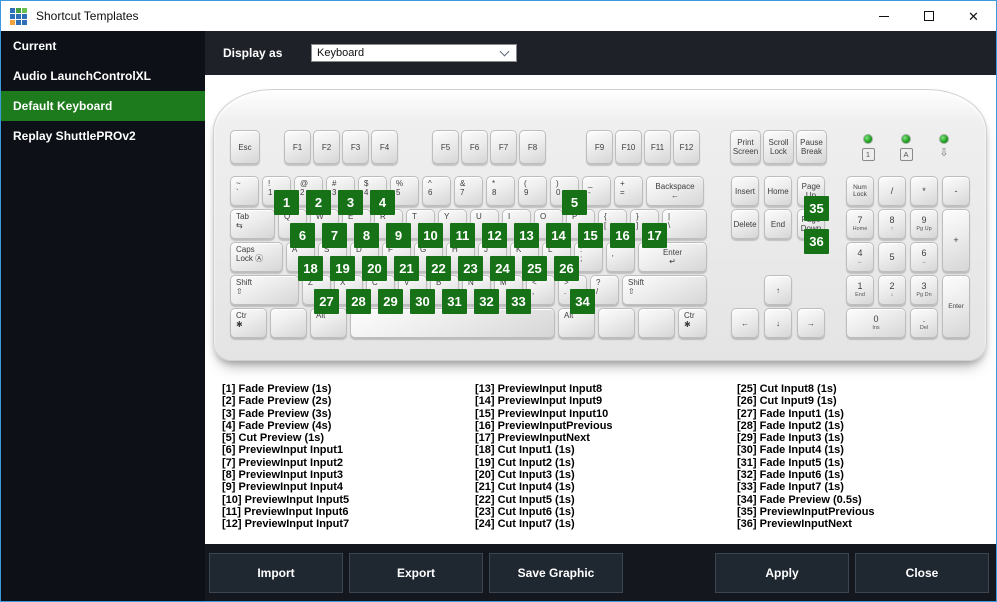 The height and width of the screenshot is (602, 997). I want to click on key-f6: F6, so click(474, 147).